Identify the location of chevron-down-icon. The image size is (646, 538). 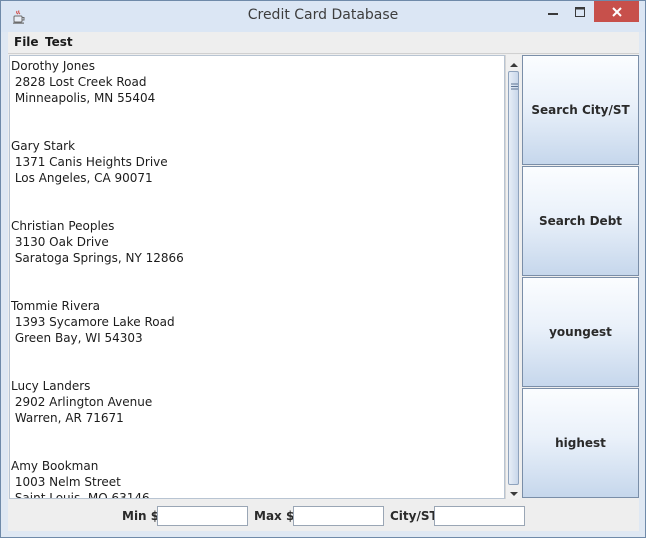
(513, 491).